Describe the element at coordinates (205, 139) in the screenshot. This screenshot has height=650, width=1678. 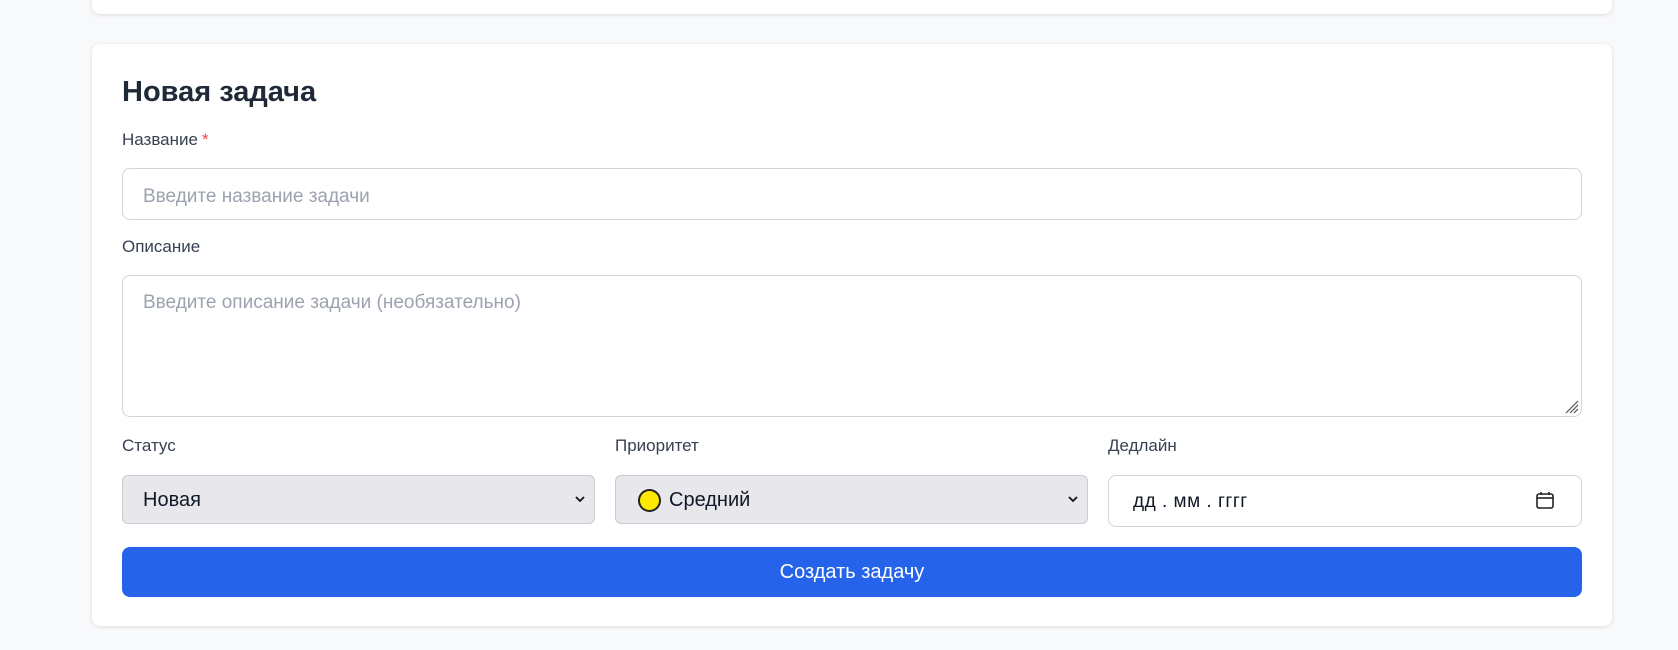
I see `required-mark: *` at that location.